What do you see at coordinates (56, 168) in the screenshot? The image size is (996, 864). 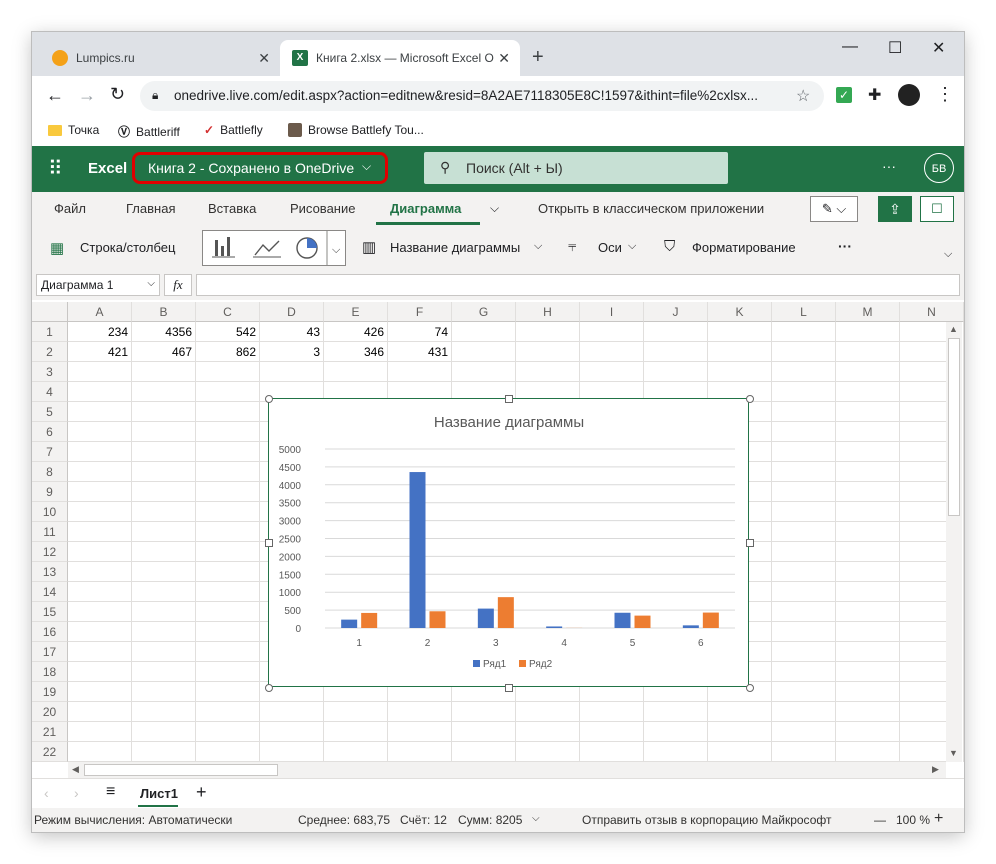 I see `app-launcher-icon: ⠿` at bounding box center [56, 168].